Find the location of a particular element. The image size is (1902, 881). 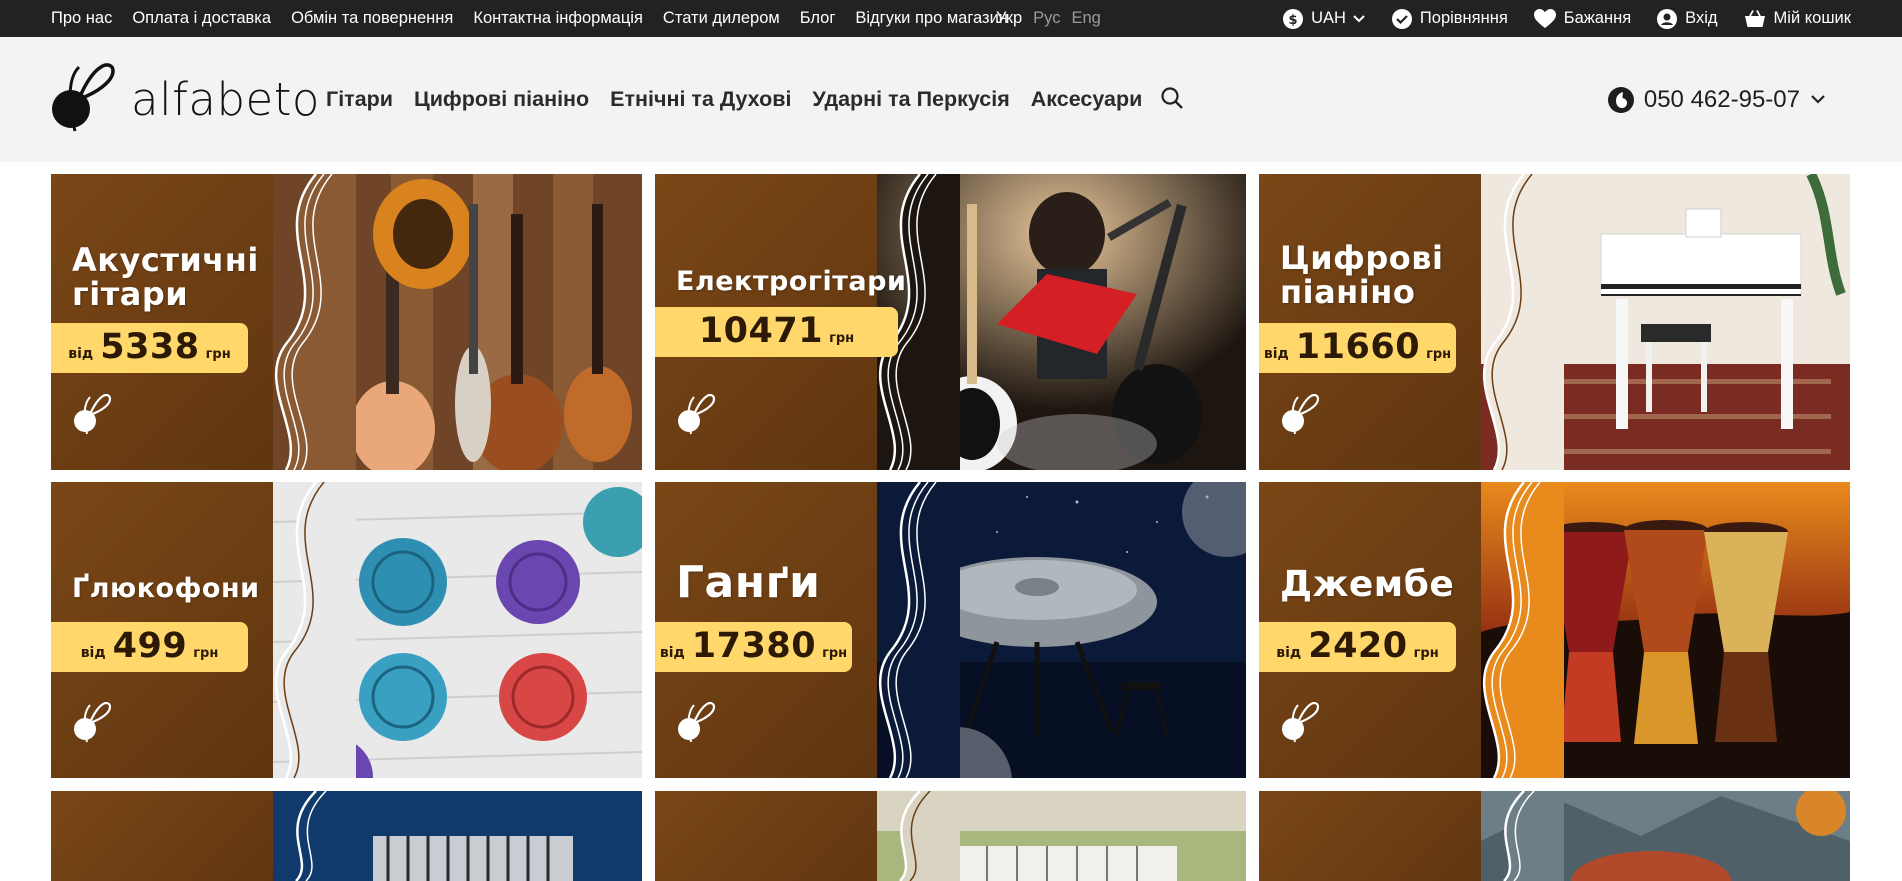

cart-link: Мій кошик is located at coordinates (1797, 19).